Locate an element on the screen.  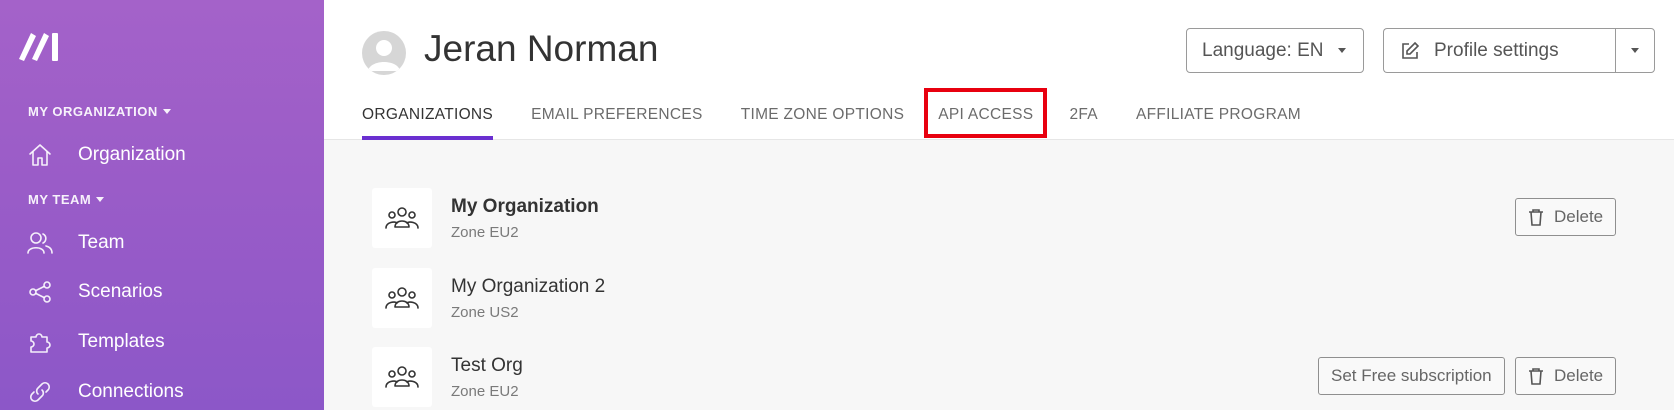
page-title: Jeran Norman is located at coordinates (541, 48).